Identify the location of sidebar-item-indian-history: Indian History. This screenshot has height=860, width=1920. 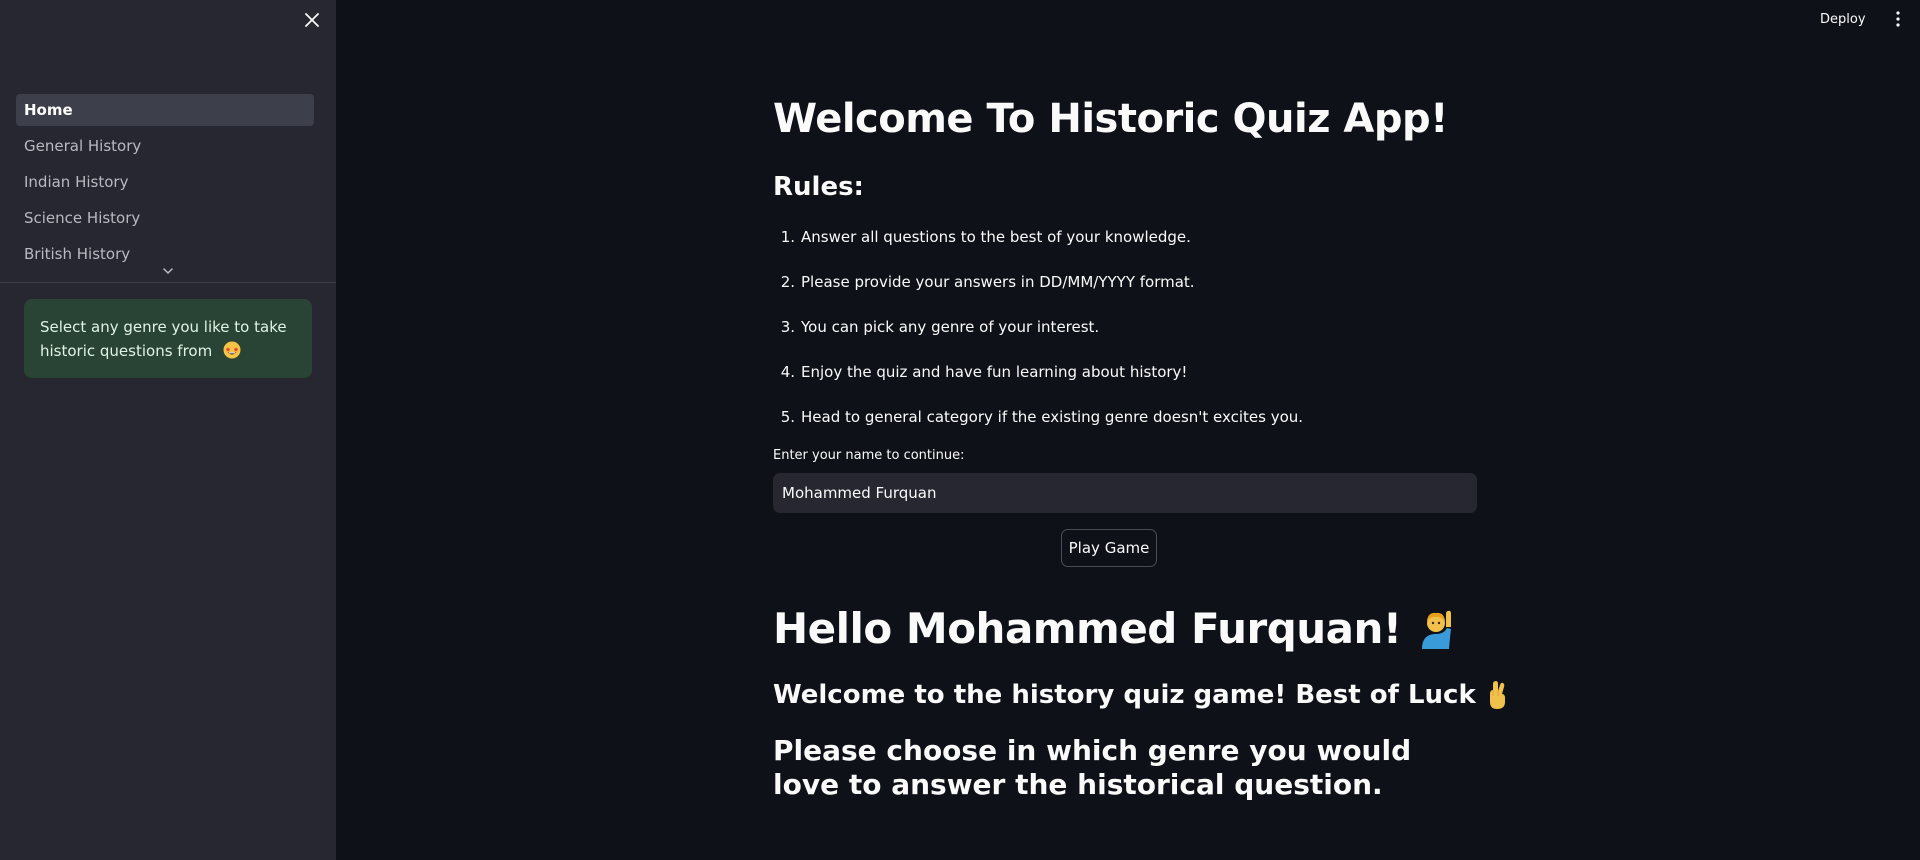
(165, 182).